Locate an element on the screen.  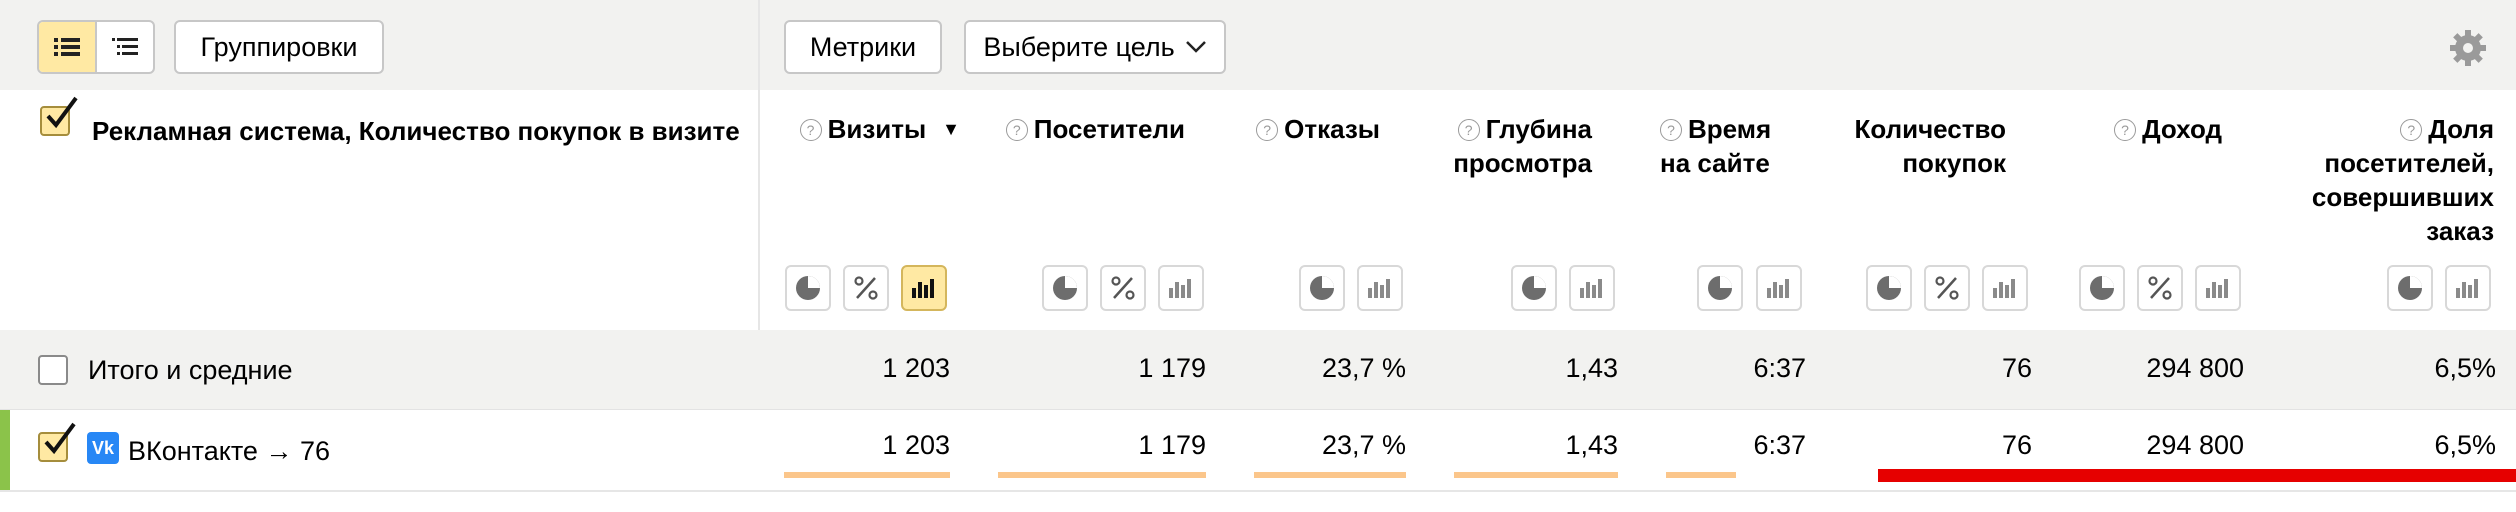
value-bar-visitors is located at coordinates (1102, 475).